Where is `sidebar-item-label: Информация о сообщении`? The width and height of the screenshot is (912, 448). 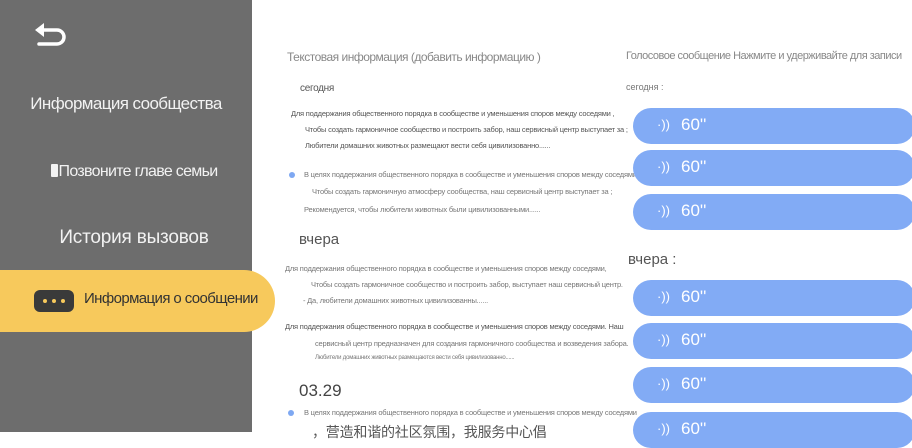 sidebar-item-label: Информация о сообщении is located at coordinates (171, 298).